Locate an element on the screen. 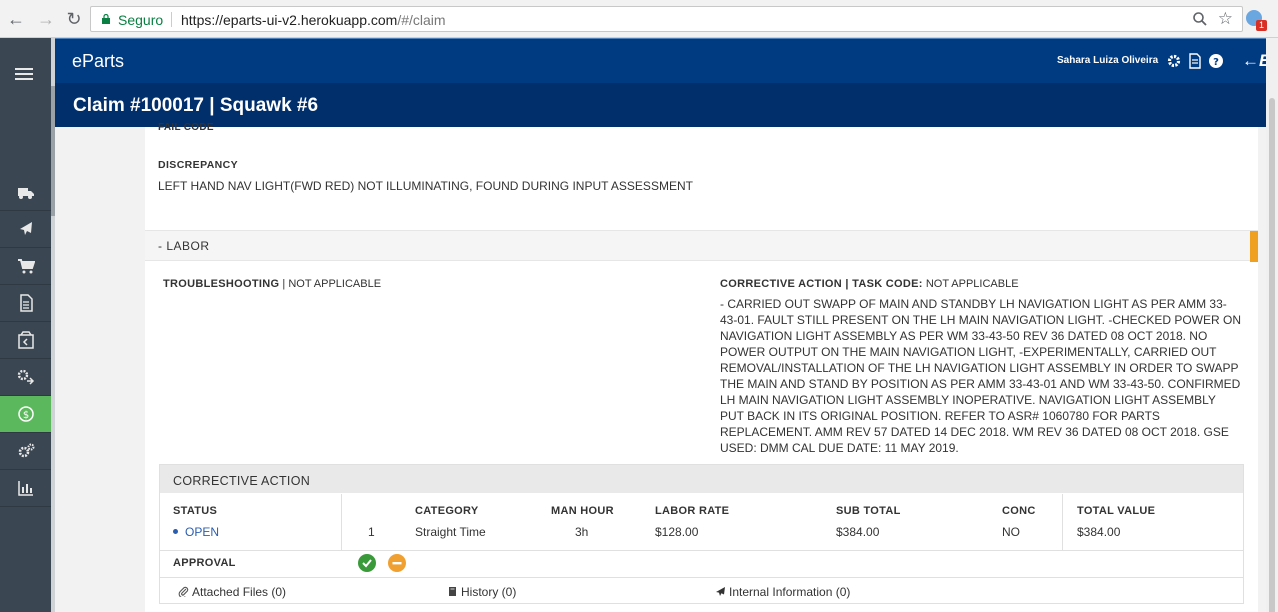 Image resolution: width=1278 pixels, height=612 pixels. status-dot-icon is located at coordinates (175, 532).